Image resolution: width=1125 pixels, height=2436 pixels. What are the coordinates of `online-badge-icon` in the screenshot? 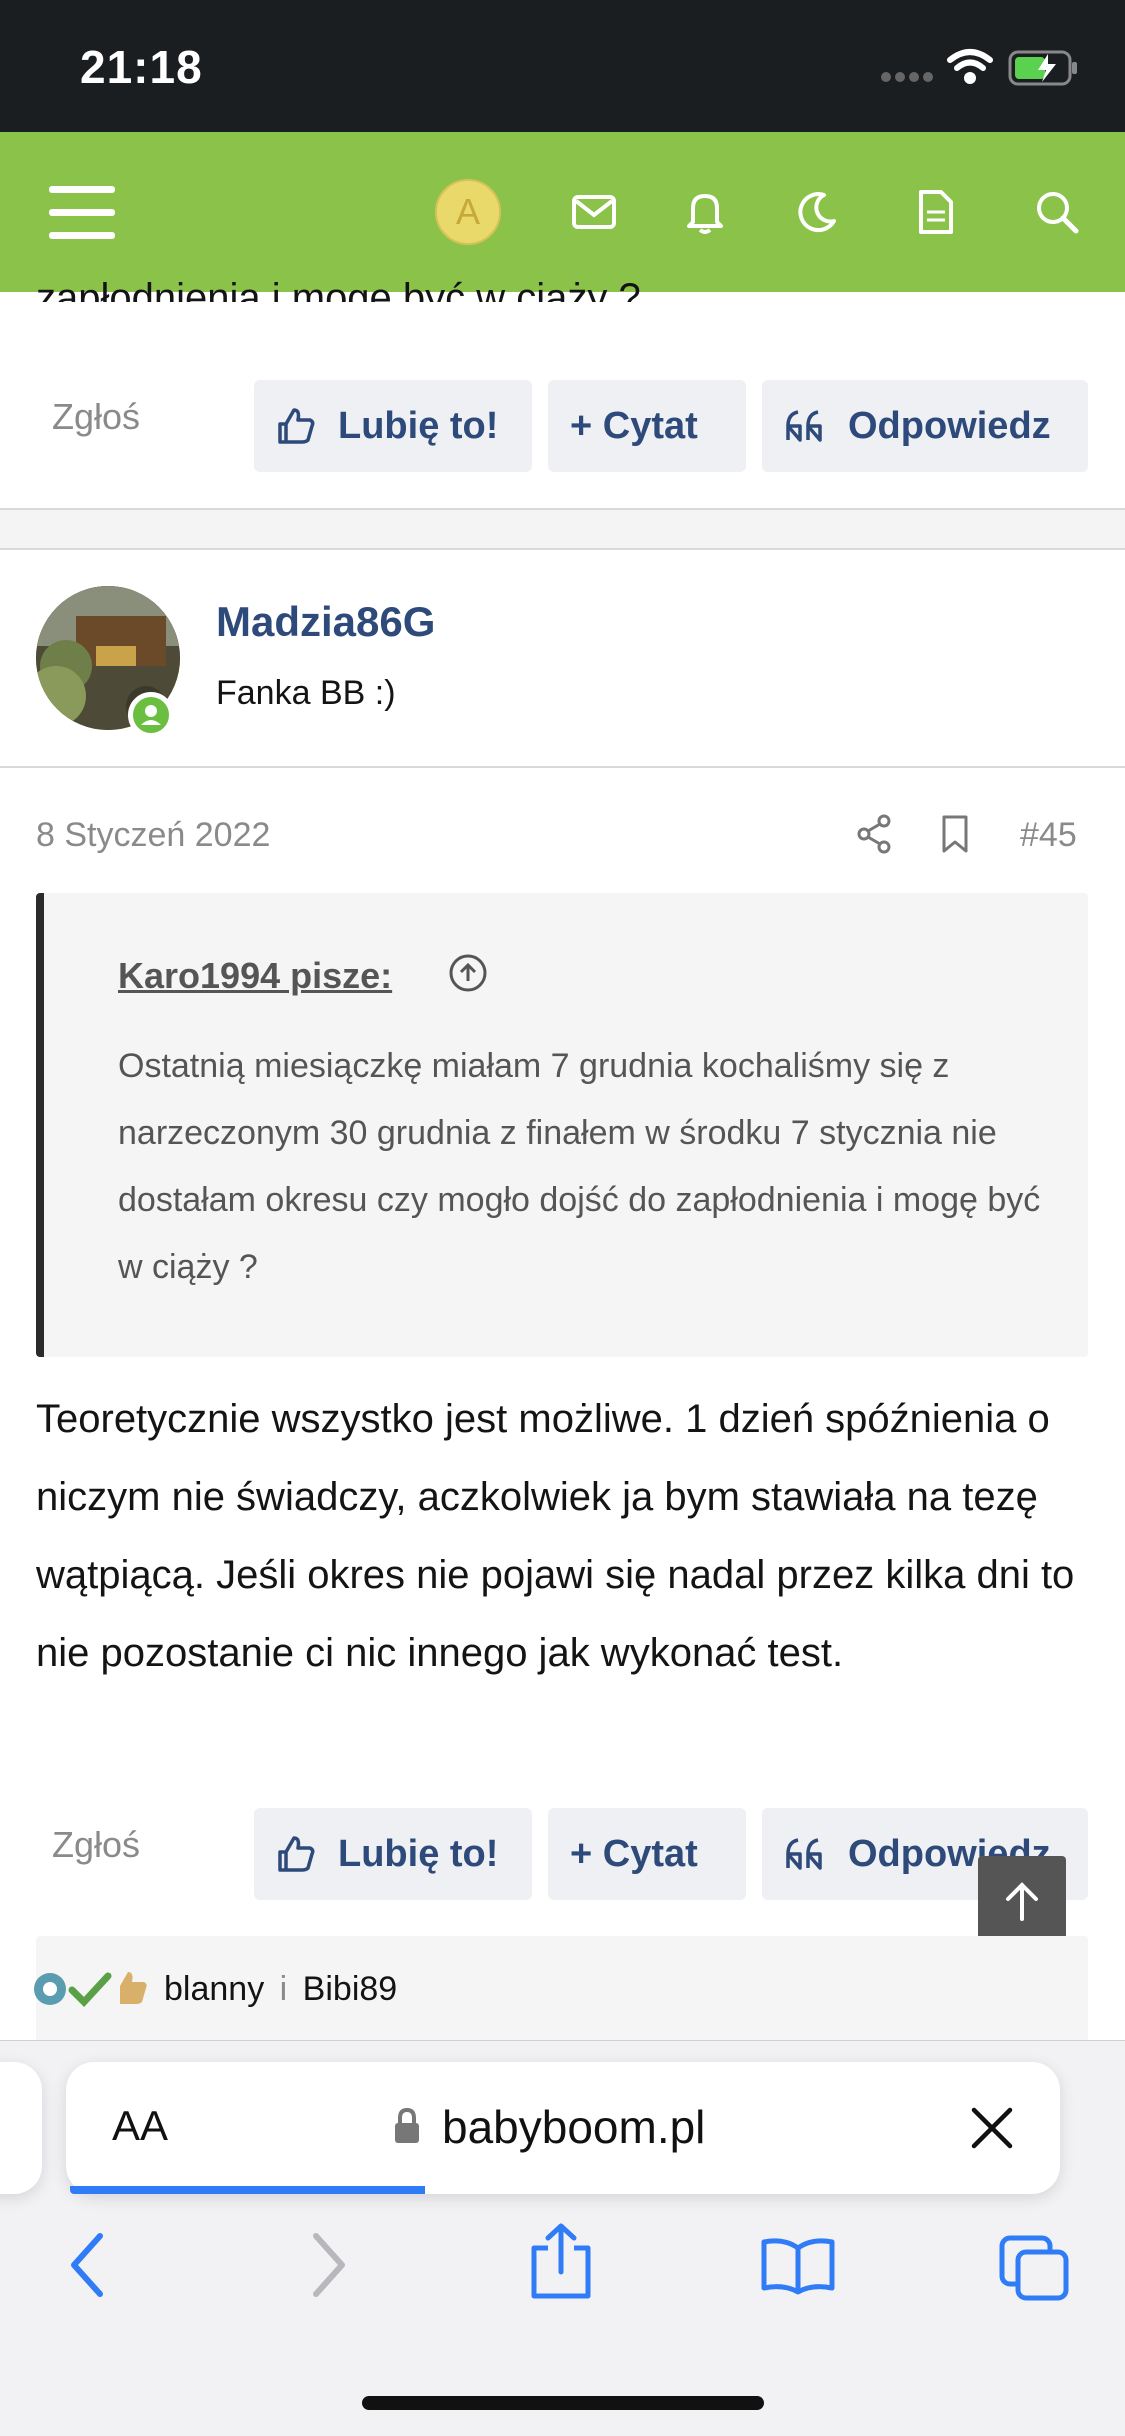 It's located at (151, 715).